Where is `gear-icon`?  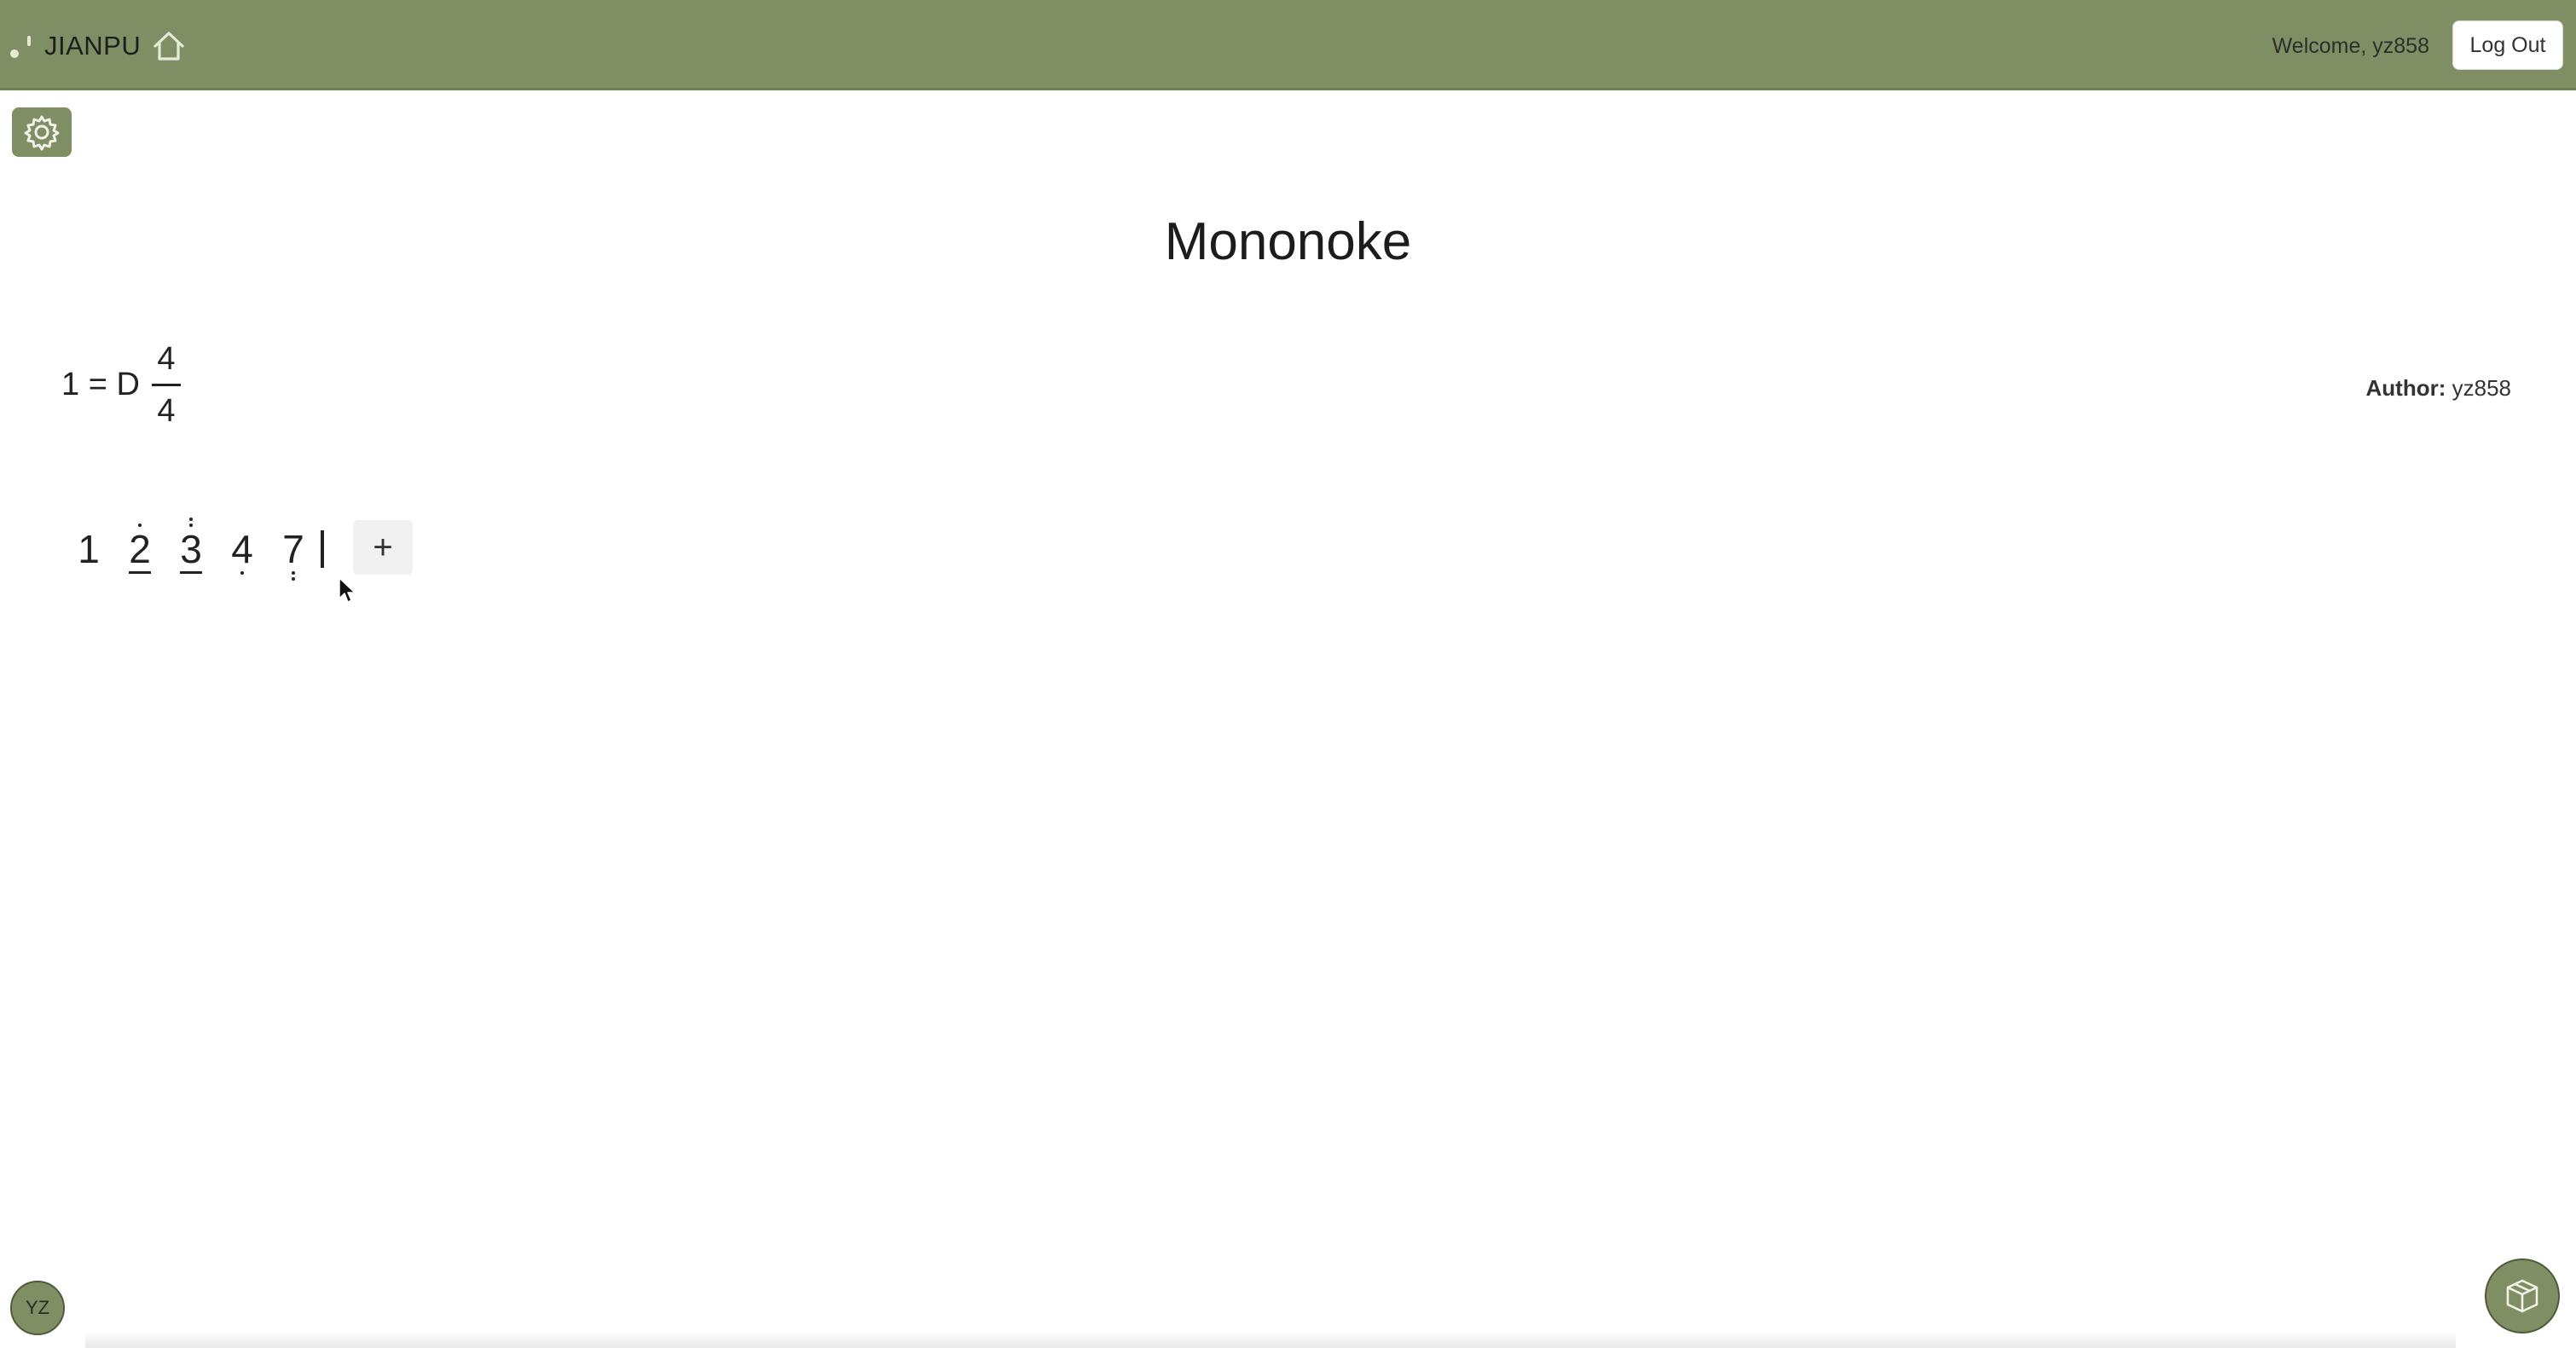
gear-icon is located at coordinates (42, 133).